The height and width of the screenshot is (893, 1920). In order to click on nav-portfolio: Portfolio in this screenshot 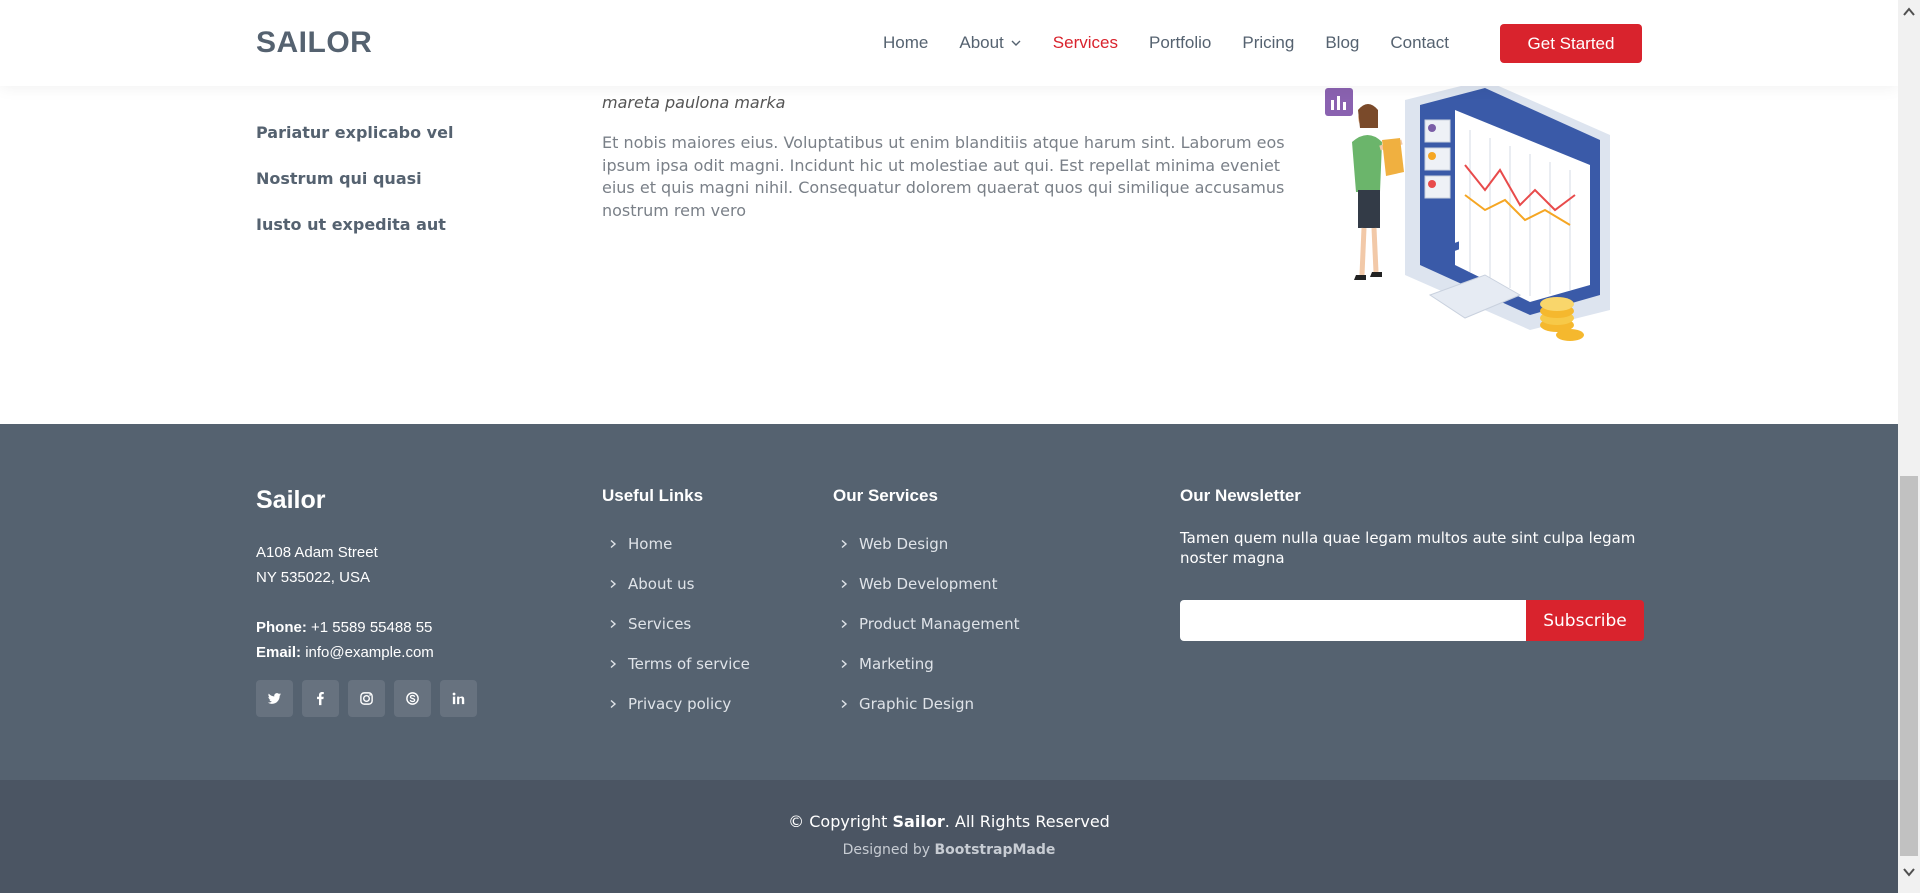, I will do `click(1180, 43)`.